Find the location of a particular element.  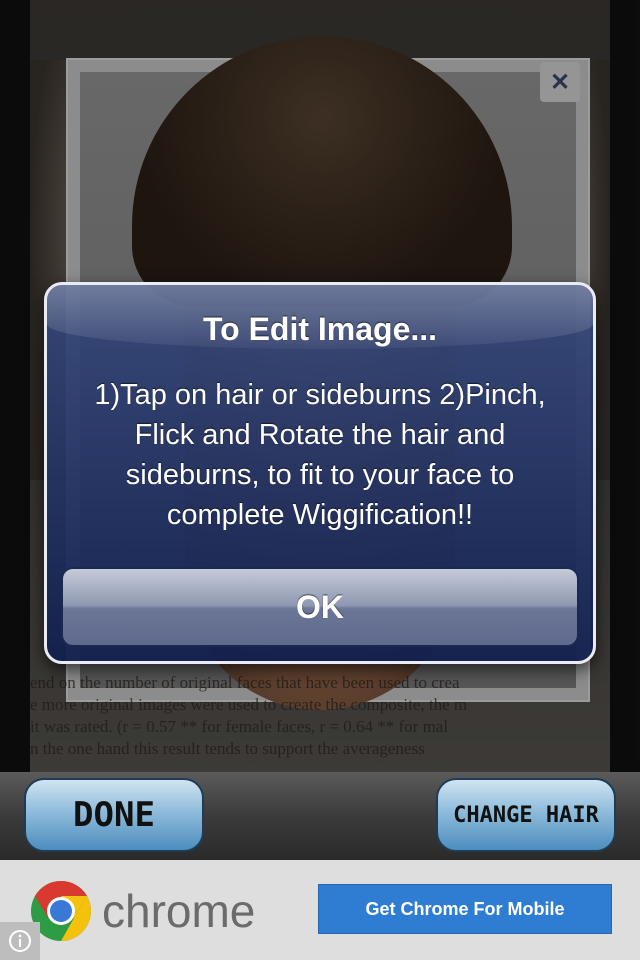

get-chrome-button: Get Chrome For Mobile is located at coordinates (465, 909).